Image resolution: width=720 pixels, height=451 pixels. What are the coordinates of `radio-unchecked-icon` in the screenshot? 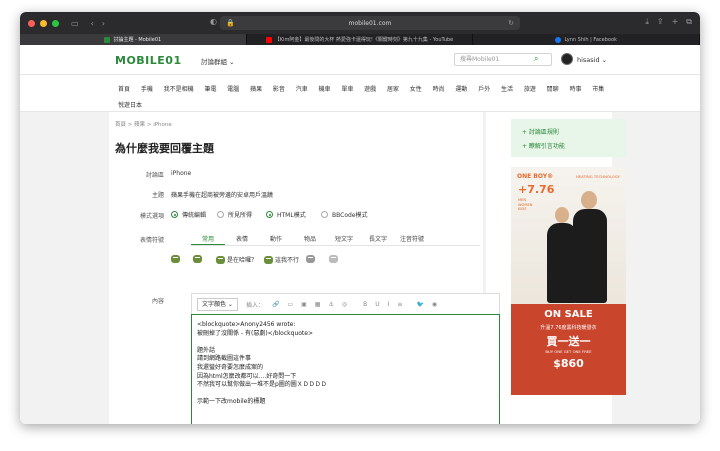 It's located at (324, 214).